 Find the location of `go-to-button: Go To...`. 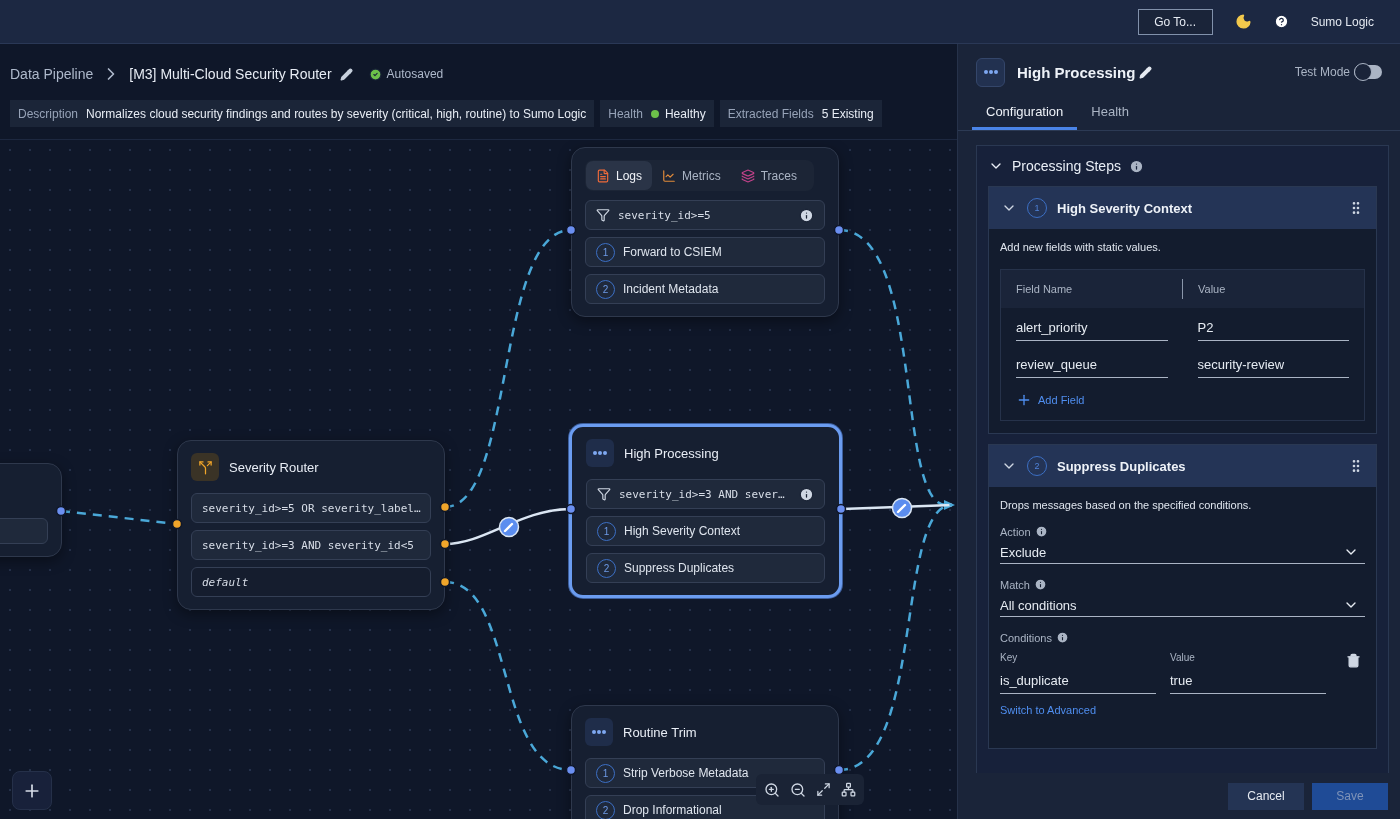

go-to-button: Go To... is located at coordinates (1175, 21).